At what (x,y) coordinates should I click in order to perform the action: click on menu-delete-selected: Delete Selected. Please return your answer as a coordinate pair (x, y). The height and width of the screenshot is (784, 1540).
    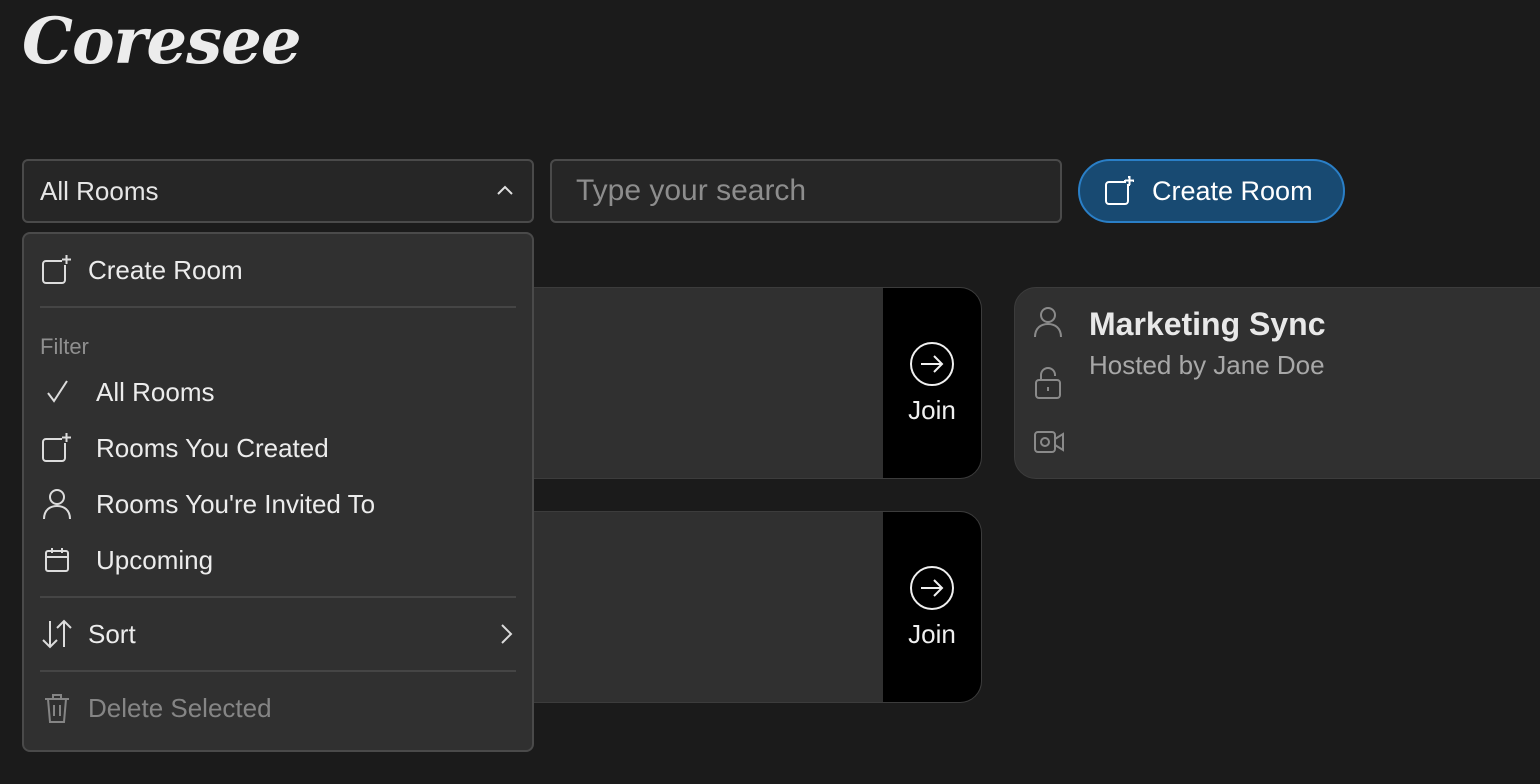
    Looking at the image, I should click on (278, 708).